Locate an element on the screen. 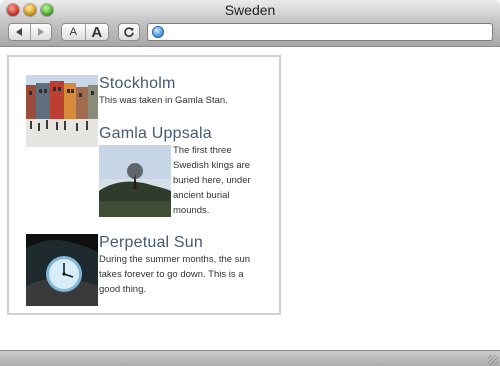  stockholm-photo is located at coordinates (62, 111).